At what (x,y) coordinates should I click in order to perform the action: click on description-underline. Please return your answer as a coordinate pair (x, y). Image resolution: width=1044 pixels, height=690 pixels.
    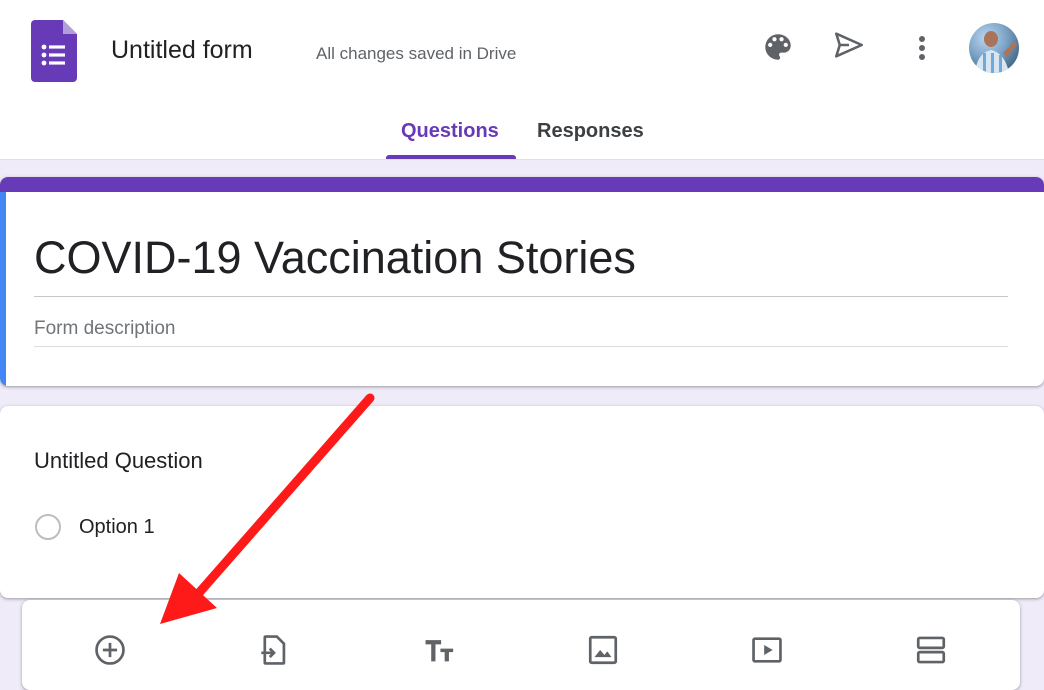
    Looking at the image, I should click on (521, 346).